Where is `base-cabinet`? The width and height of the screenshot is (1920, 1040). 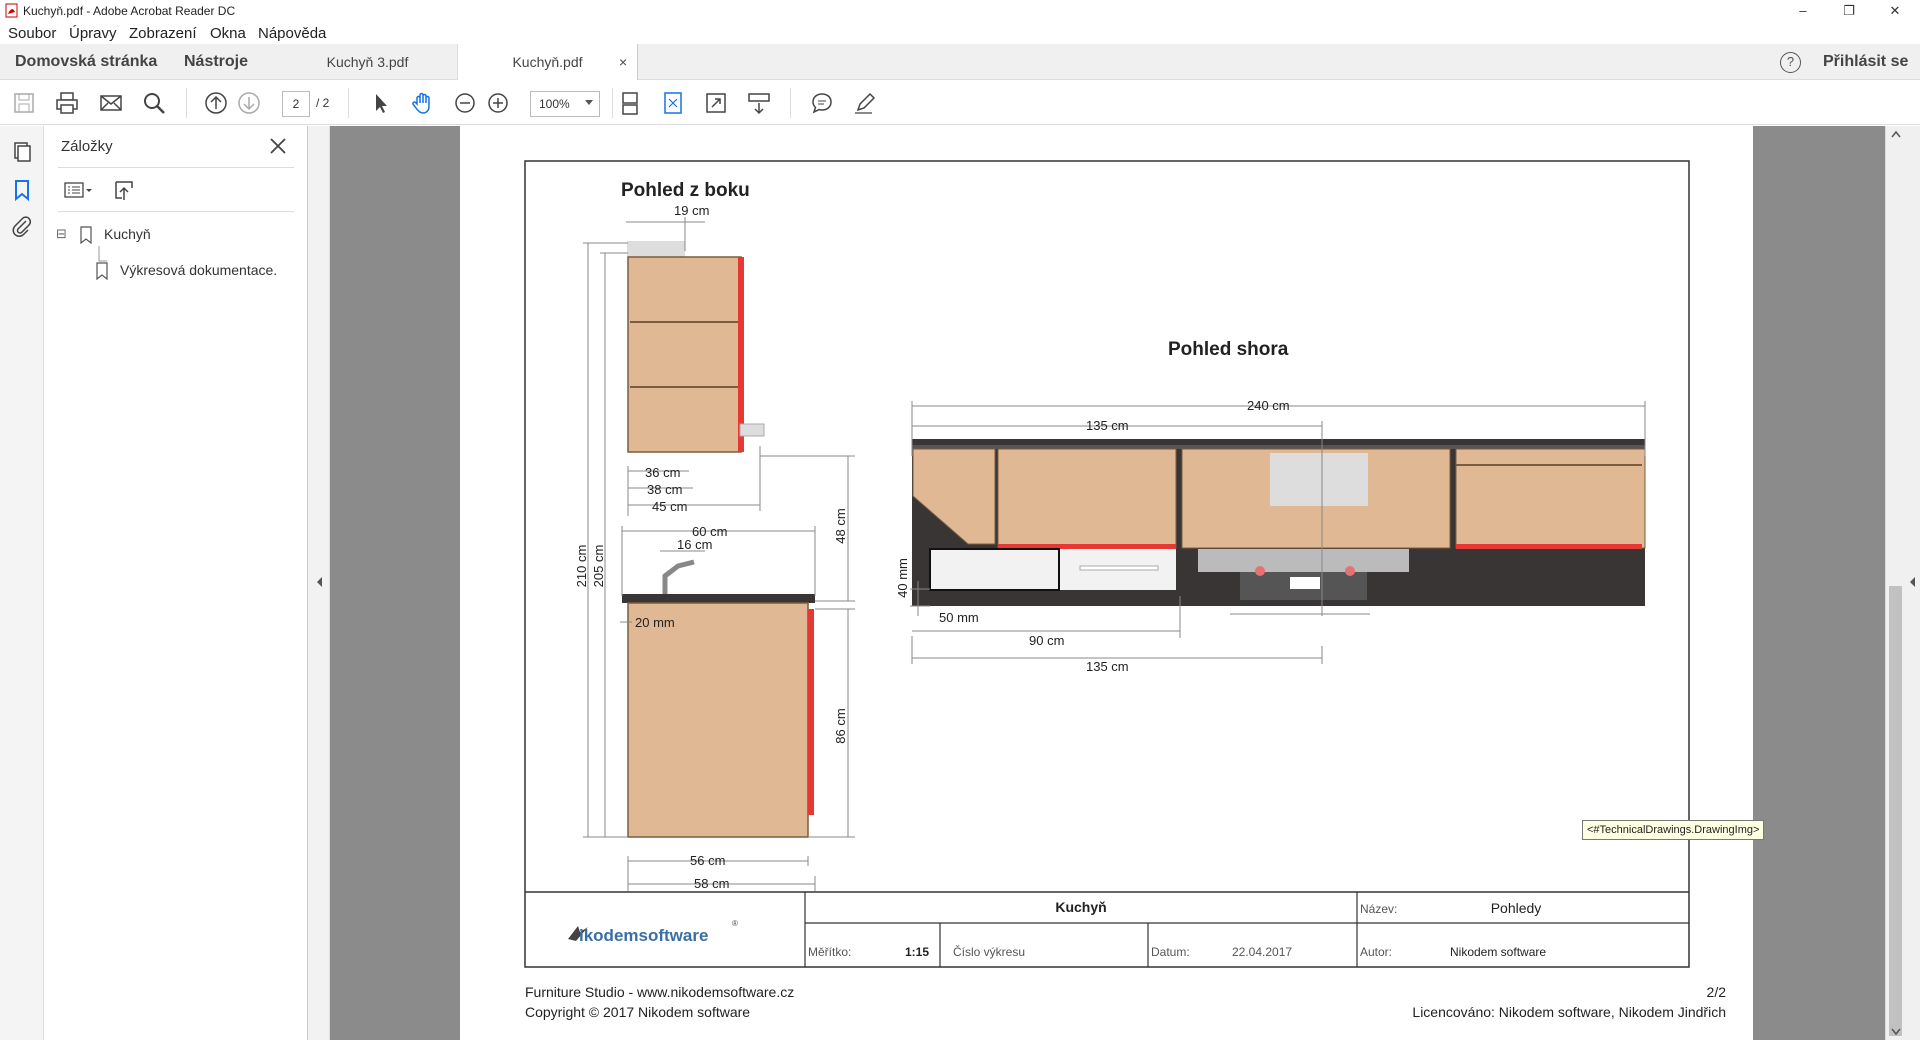
base-cabinet is located at coordinates (718, 720).